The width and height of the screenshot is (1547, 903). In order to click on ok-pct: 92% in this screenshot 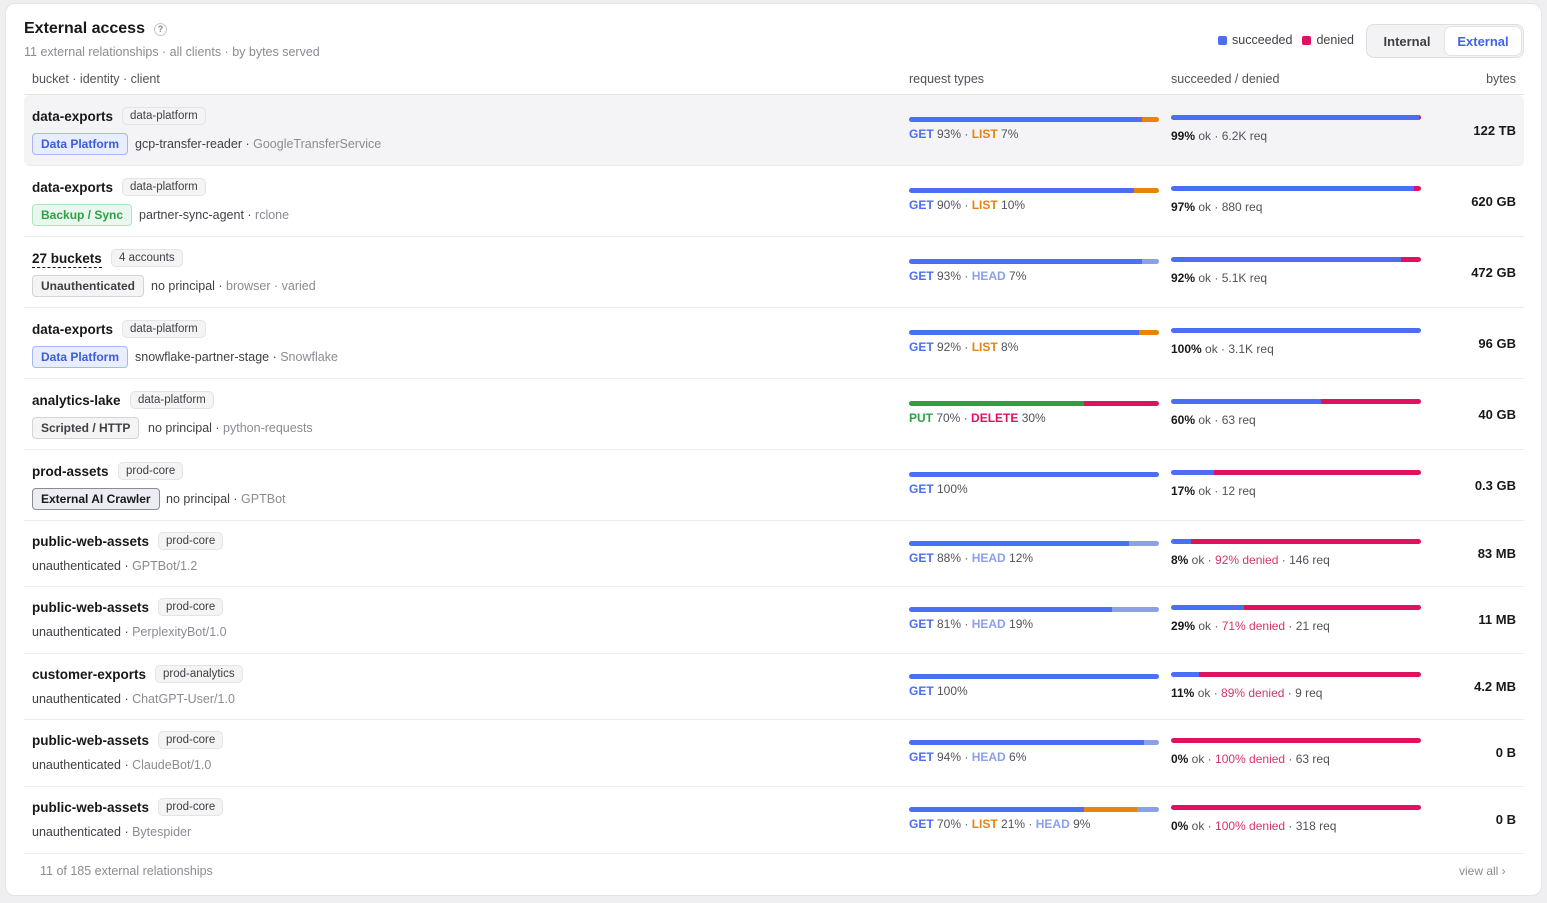, I will do `click(1183, 278)`.